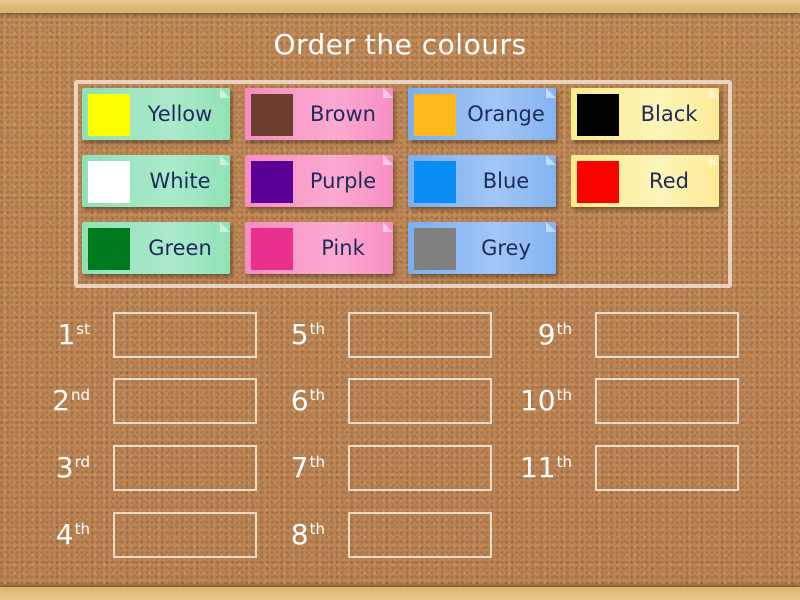  I want to click on color-card-brown: Brown, so click(319, 114).